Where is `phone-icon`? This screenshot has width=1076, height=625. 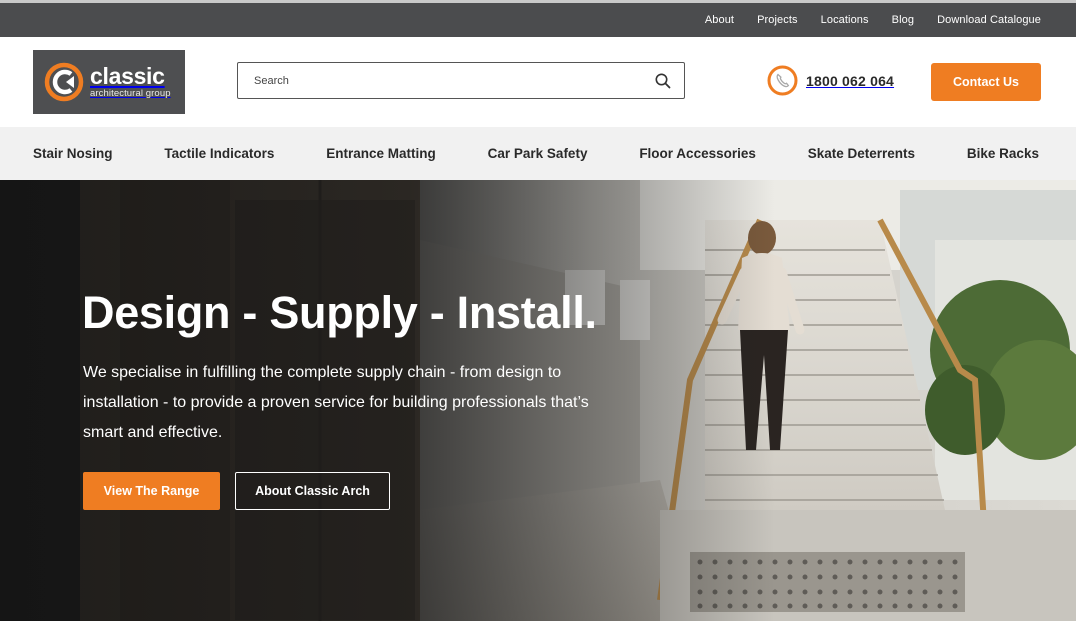 phone-icon is located at coordinates (782, 80).